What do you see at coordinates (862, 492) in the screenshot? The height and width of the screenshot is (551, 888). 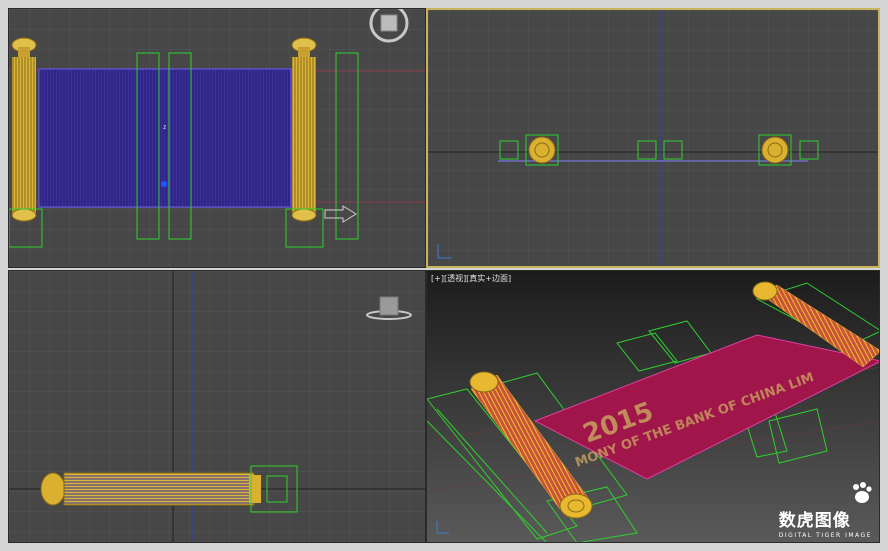 I see `paw-icon` at bounding box center [862, 492].